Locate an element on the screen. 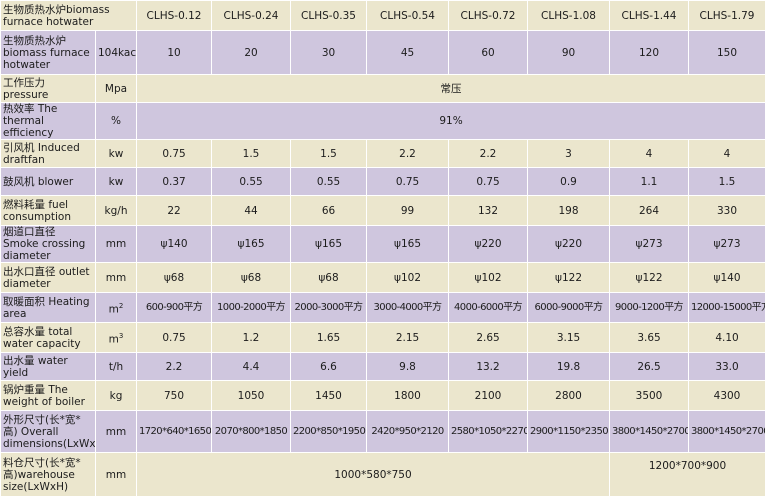 The width and height of the screenshot is (765, 497). value-cell: ψ140 is located at coordinates (727, 278).